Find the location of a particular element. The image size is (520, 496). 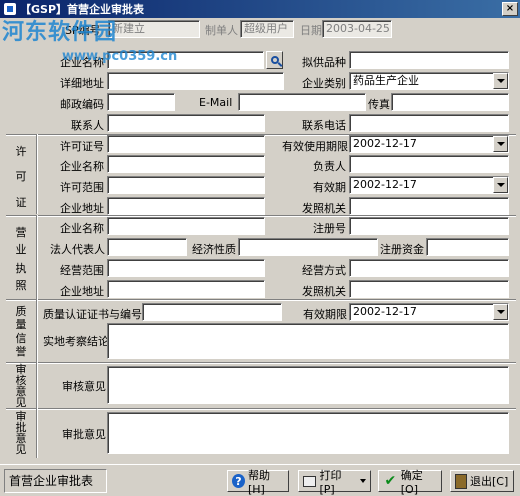

email-label: E-Mail is located at coordinates (216, 102).